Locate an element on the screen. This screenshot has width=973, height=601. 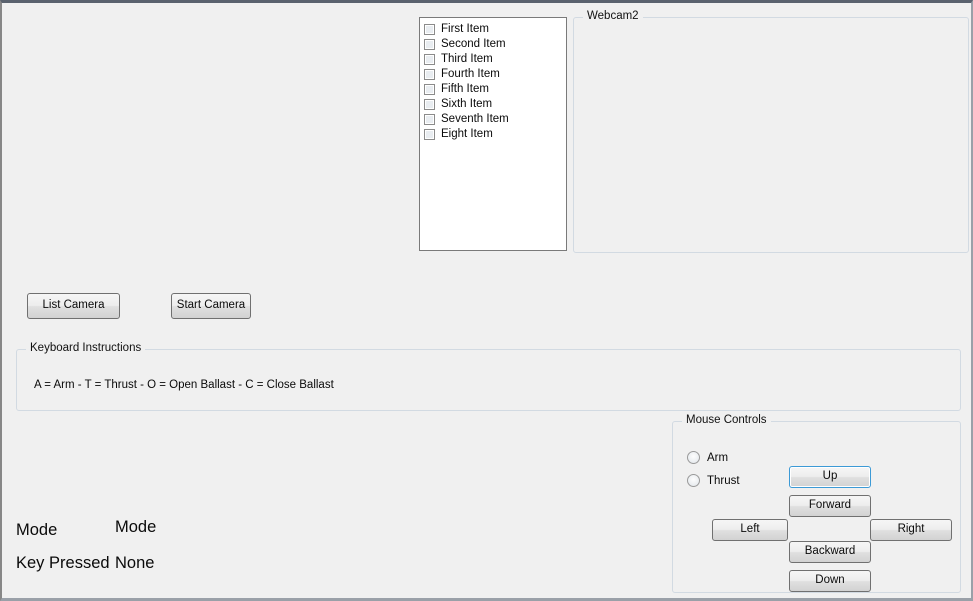
webcam2-legend: Webcam2 is located at coordinates (613, 16).